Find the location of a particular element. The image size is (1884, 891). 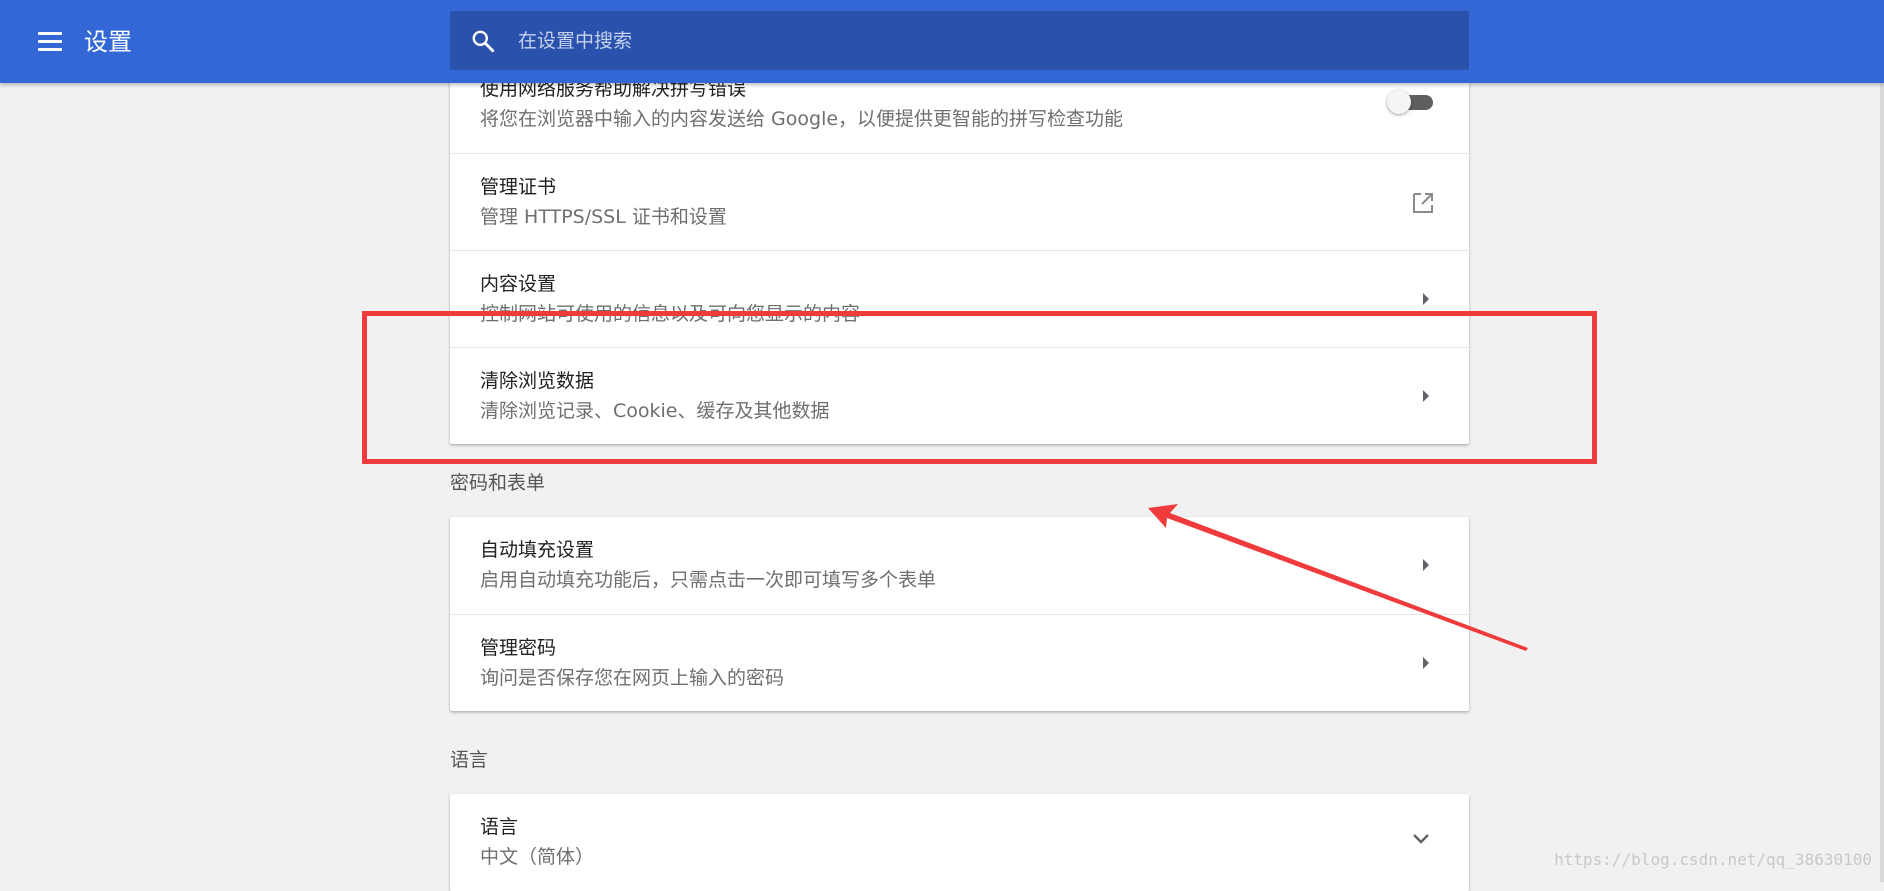

row-title: 清除浏览数据 is located at coordinates (537, 381).